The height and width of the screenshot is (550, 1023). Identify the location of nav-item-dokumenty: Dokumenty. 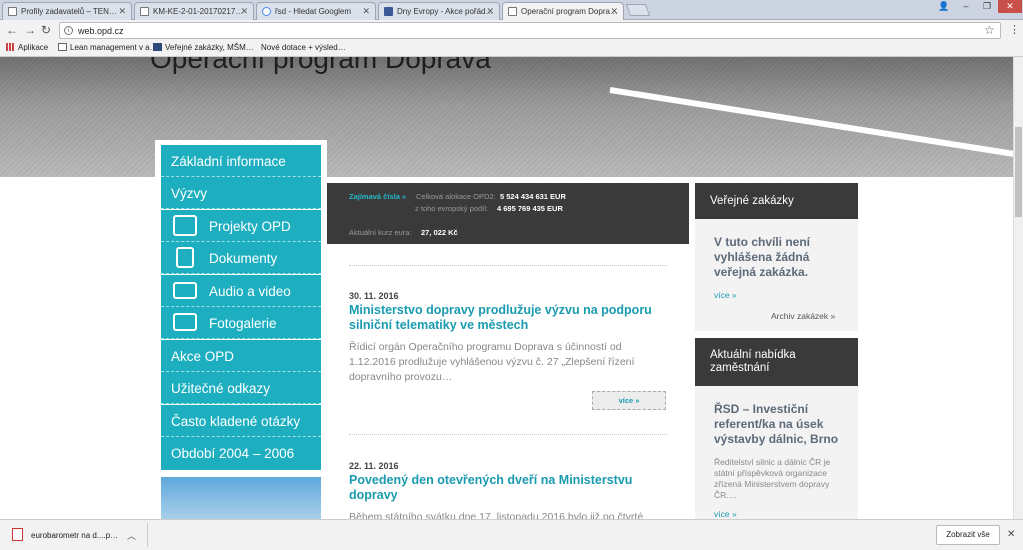
(241, 258).